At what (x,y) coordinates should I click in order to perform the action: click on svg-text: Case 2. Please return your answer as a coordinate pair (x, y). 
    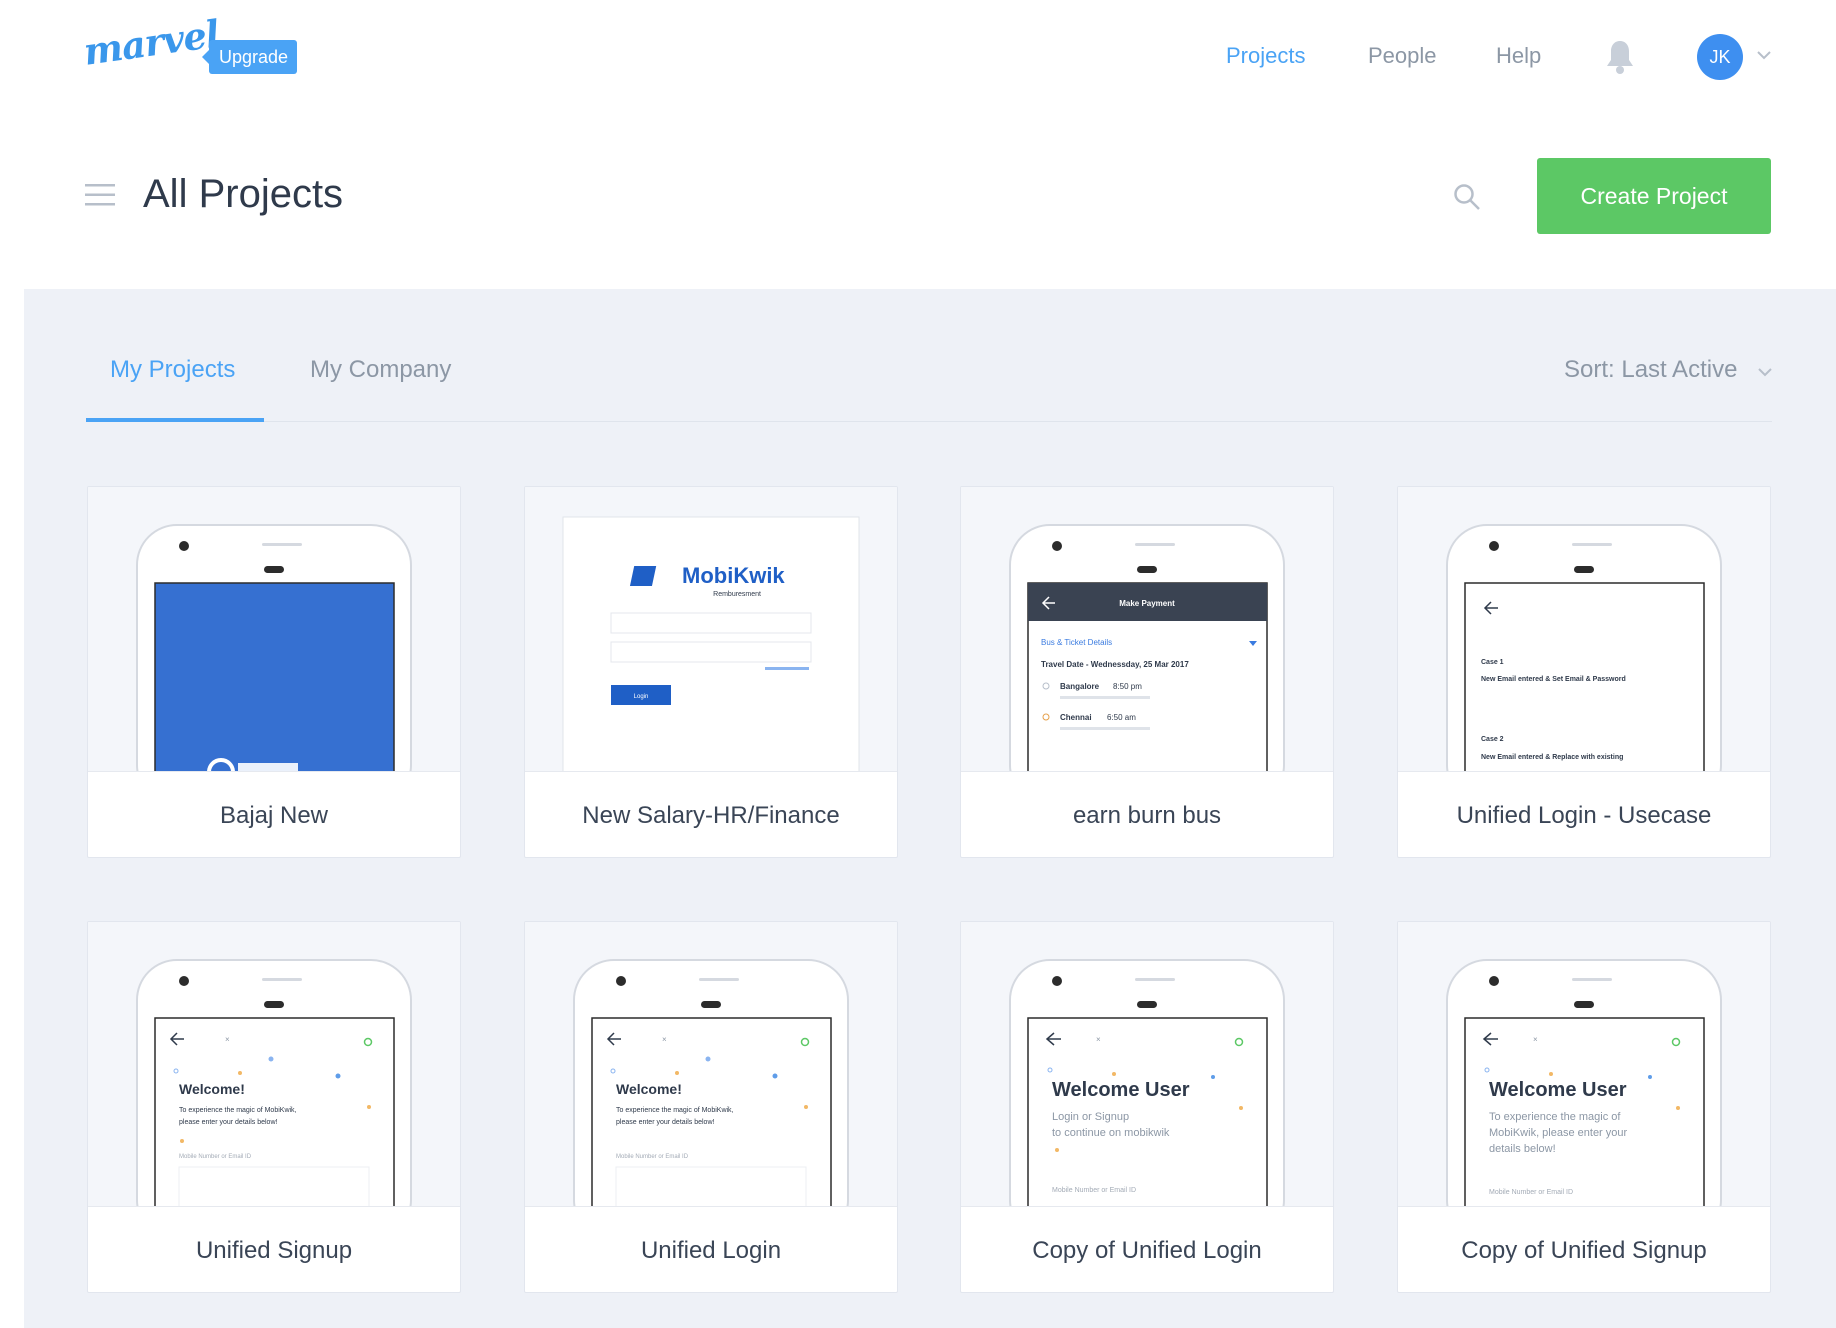
    Looking at the image, I should click on (1492, 739).